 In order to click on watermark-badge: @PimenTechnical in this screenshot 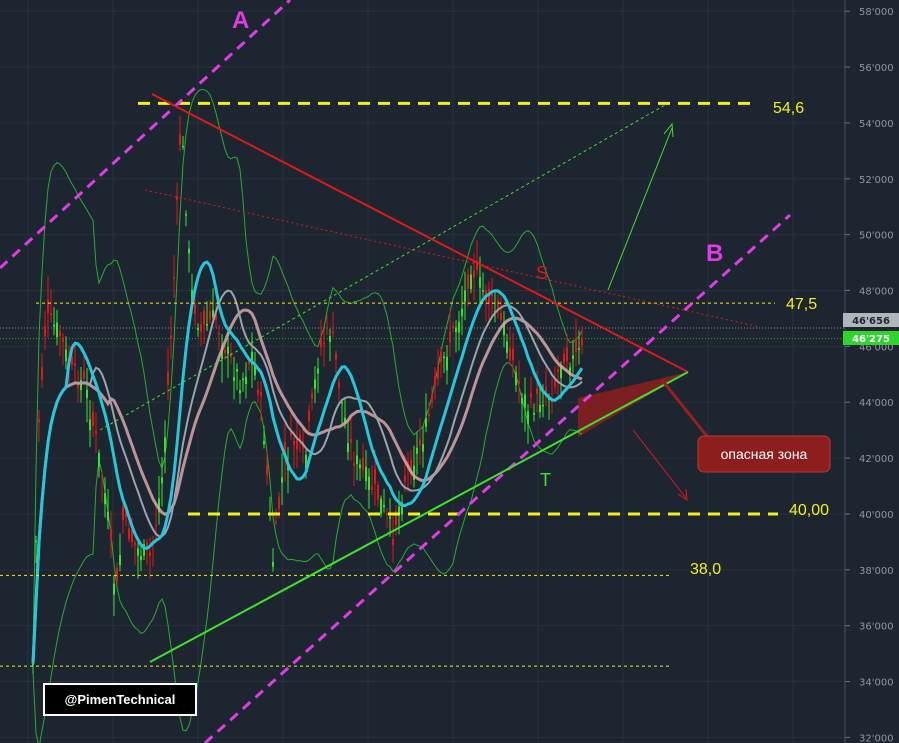, I will do `click(120, 699)`.